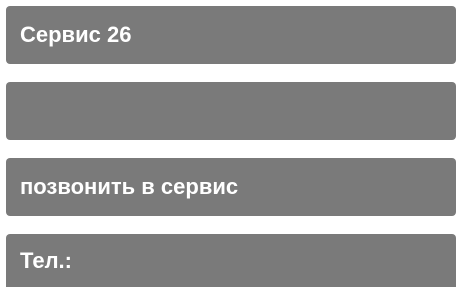  What do you see at coordinates (129, 186) in the screenshot?
I see `call-service-label: позвонить в сервис` at bounding box center [129, 186].